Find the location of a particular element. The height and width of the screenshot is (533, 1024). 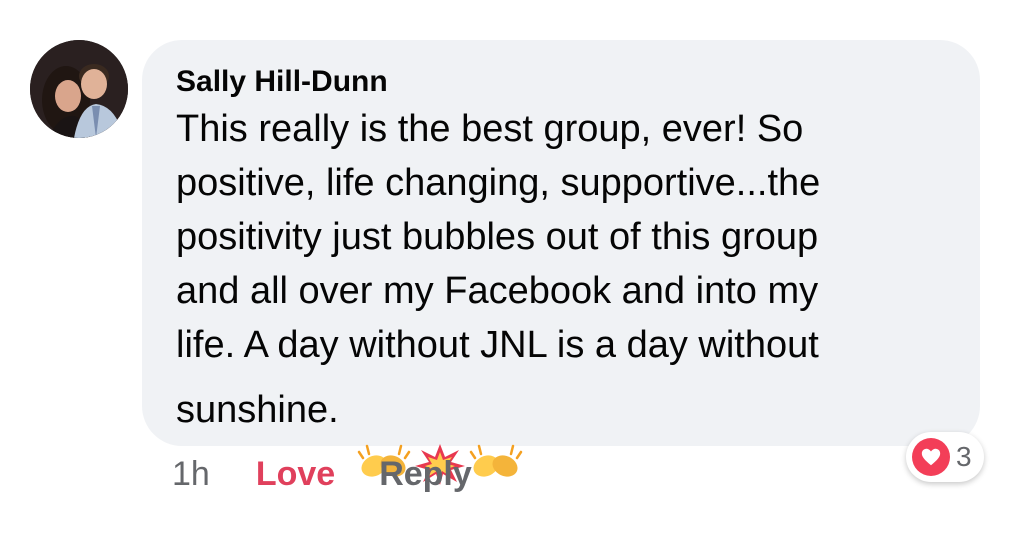

comment-actions: 1h Love Reply is located at coordinates (322, 474).